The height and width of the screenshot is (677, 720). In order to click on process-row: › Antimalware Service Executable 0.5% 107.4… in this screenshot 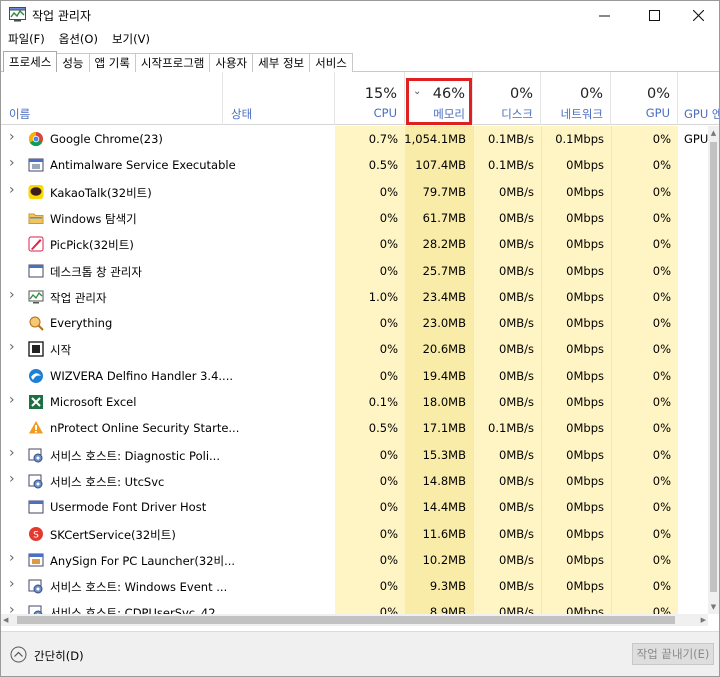, I will do `click(354, 165)`.